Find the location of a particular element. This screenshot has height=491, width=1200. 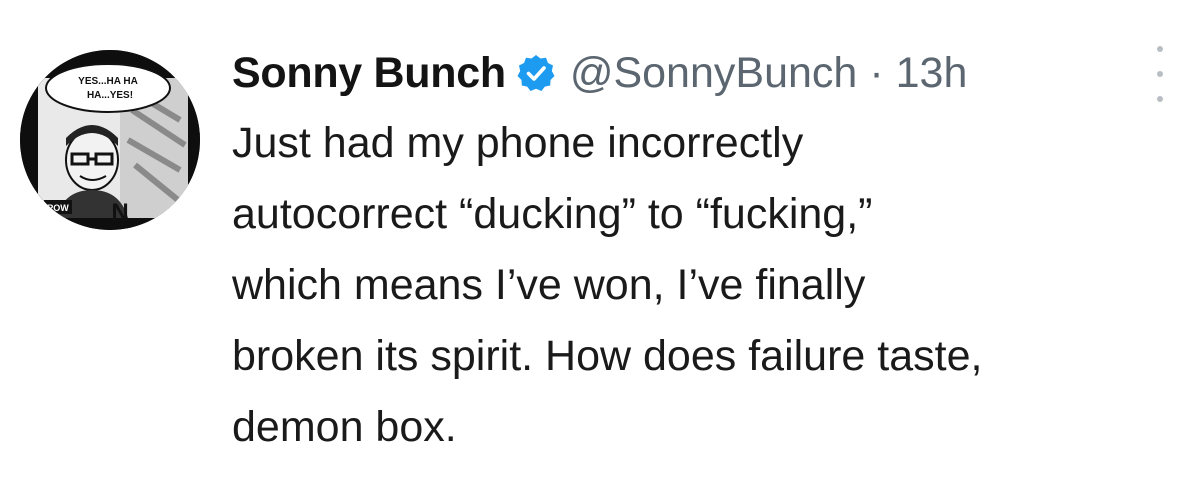

tweet-text-line: demon box. is located at coordinates (344, 427).